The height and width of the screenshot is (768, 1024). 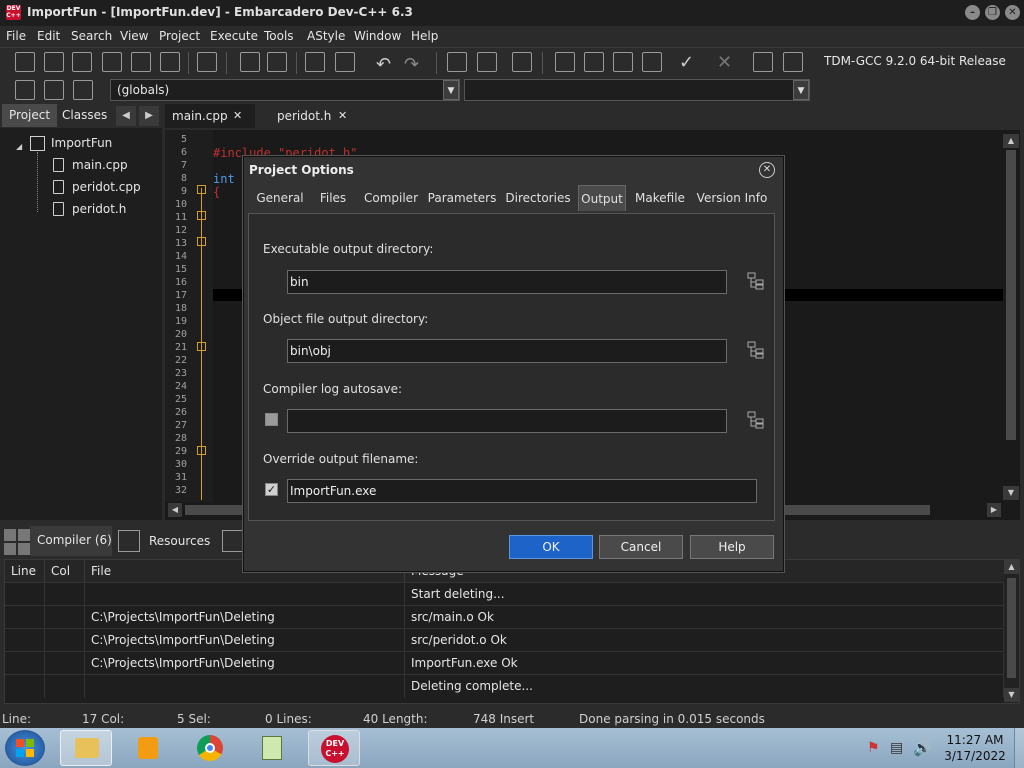 I want to click on delete-profile-icon, so click(x=793, y=62).